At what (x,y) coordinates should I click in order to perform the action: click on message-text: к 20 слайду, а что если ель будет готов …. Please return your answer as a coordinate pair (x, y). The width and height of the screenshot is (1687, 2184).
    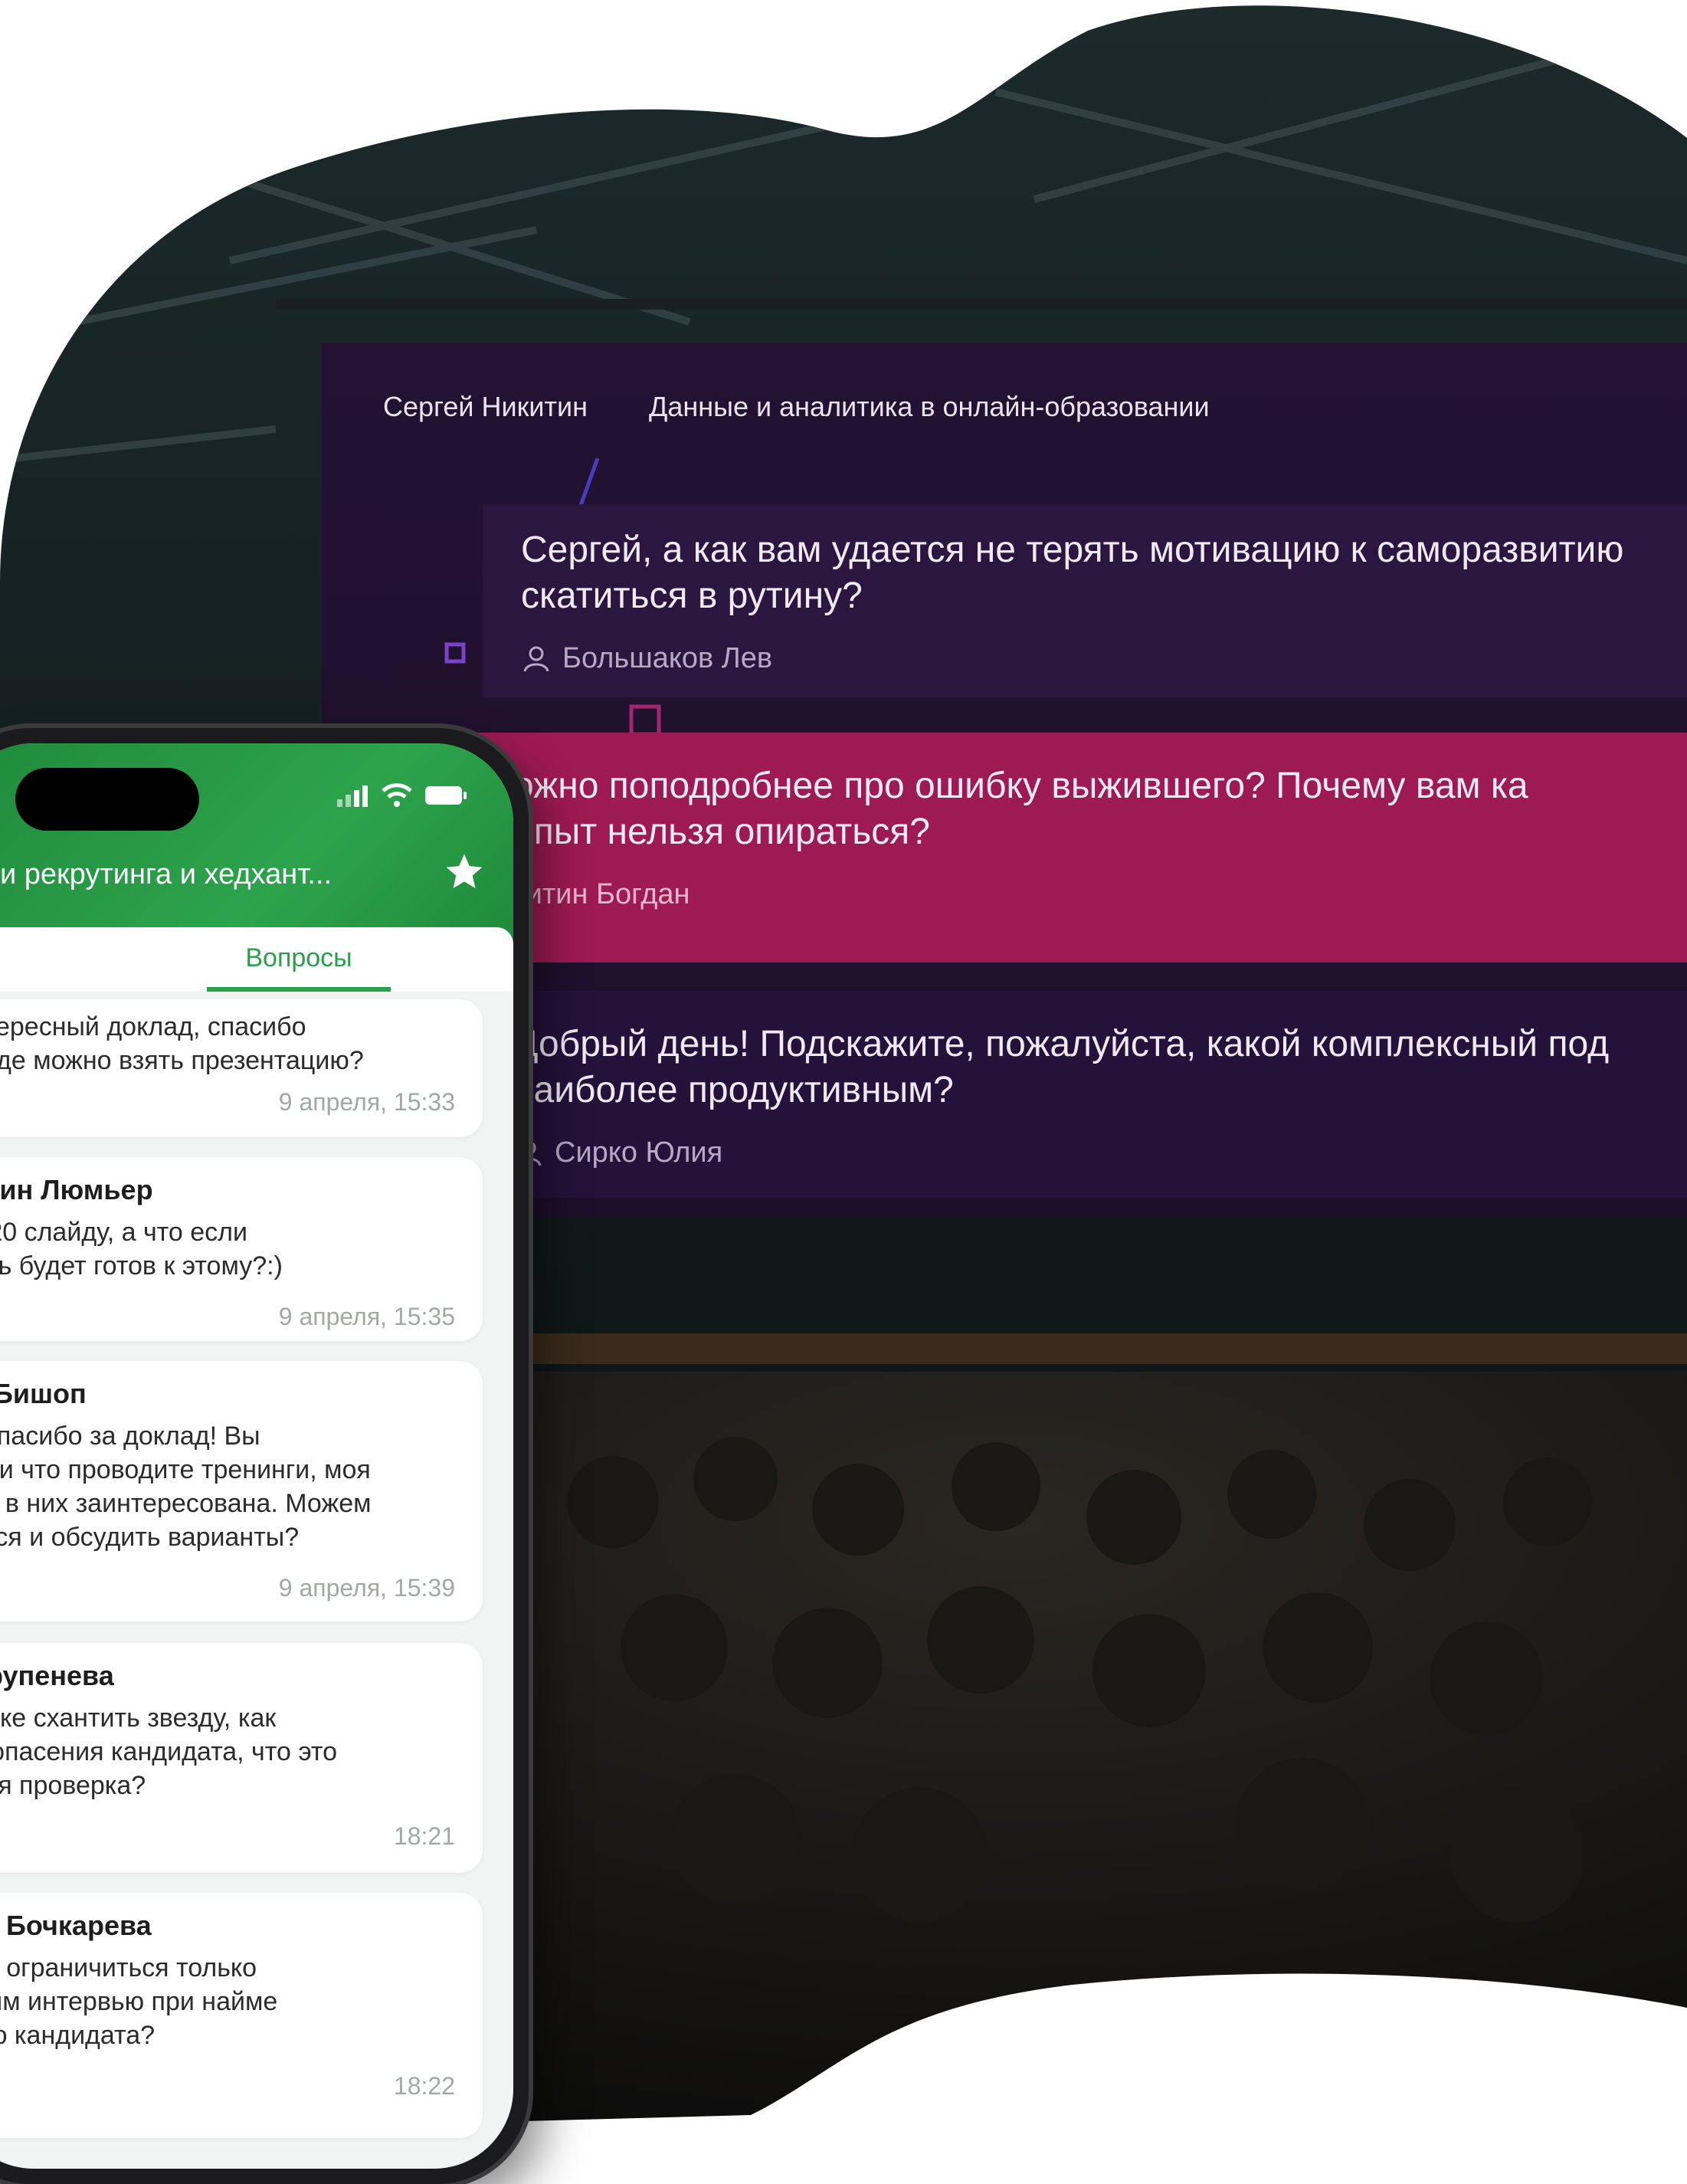
    Looking at the image, I should click on (141, 1249).